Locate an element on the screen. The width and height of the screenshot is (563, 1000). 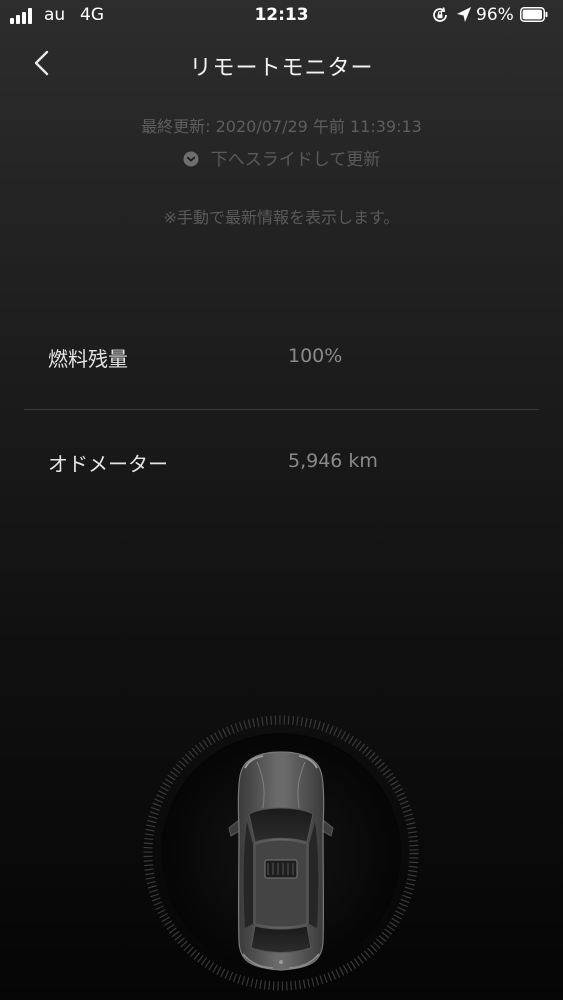
chevron-down-circle-icon is located at coordinates (191, 159).